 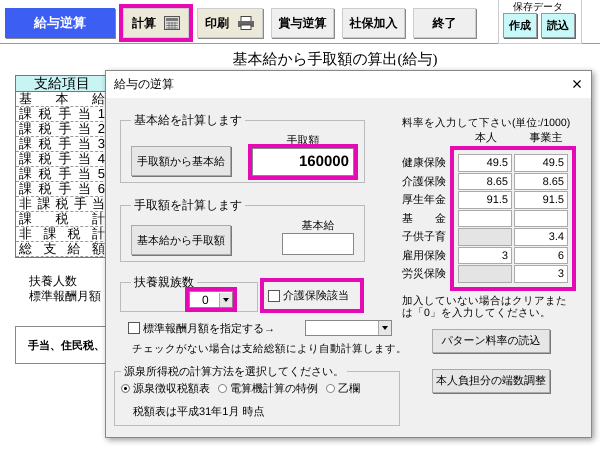 I want to click on row-label: 介護保険, so click(x=424, y=182).